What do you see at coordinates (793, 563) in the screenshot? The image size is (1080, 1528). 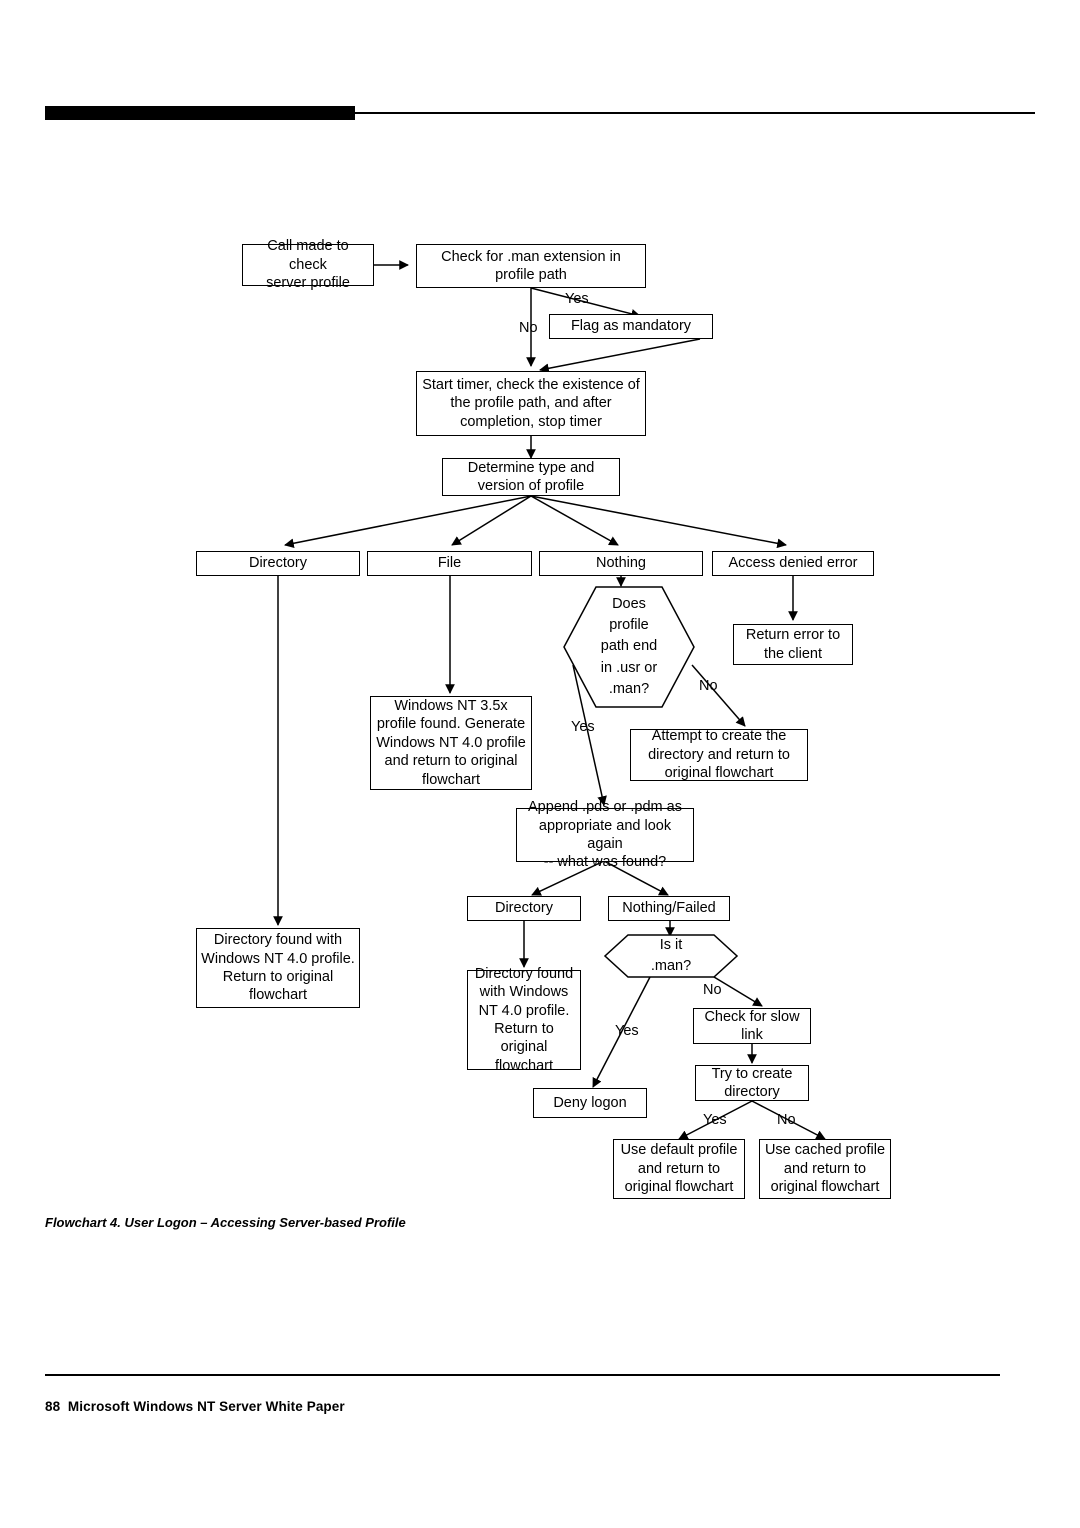 I see `node-access-denied-error: Access denied error` at bounding box center [793, 563].